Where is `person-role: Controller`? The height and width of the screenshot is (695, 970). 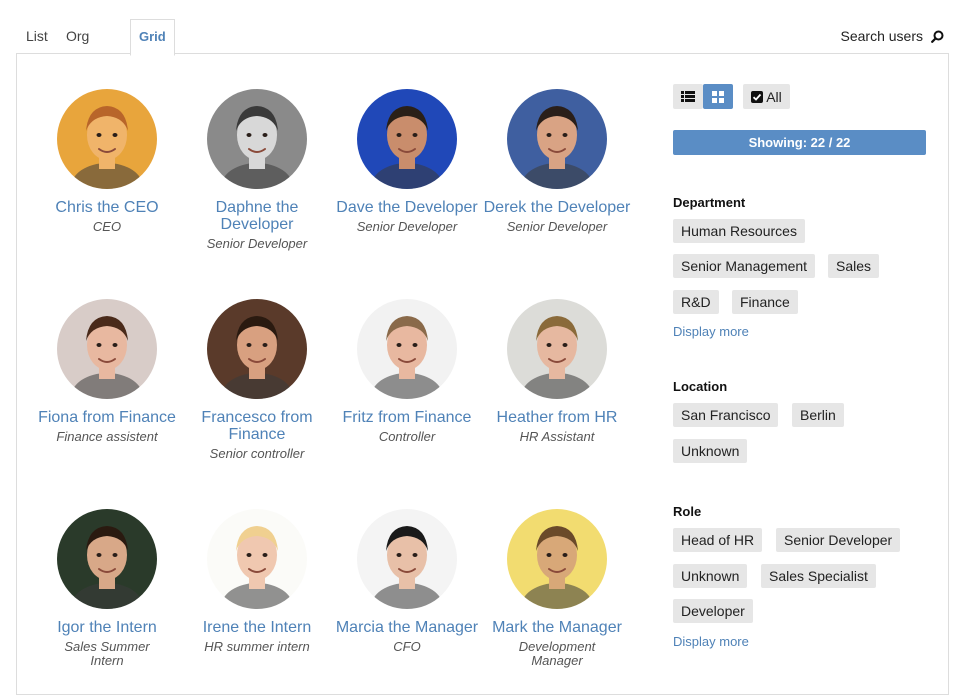
person-role: Controller is located at coordinates (407, 436).